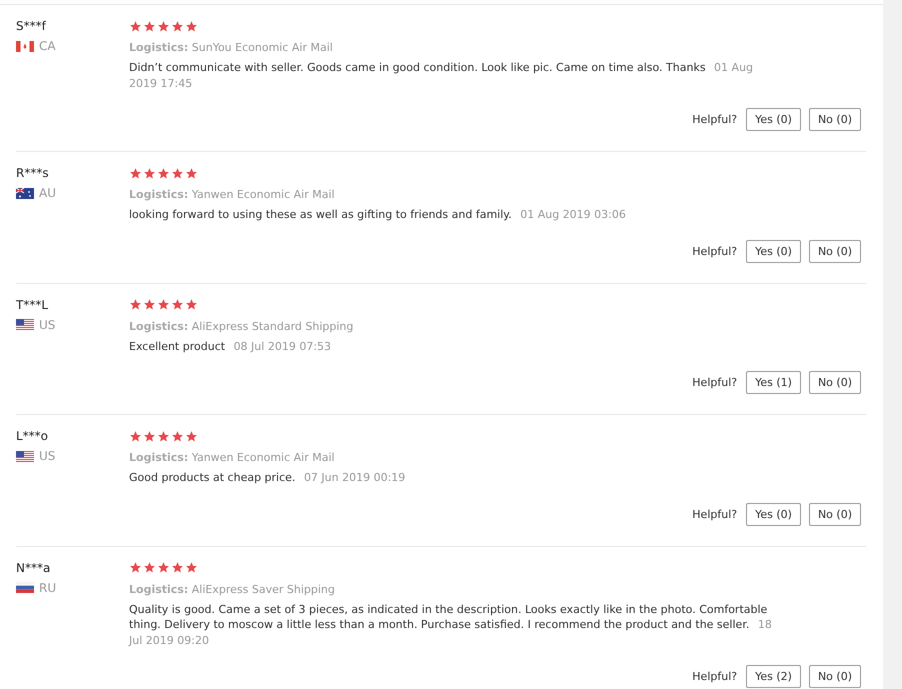  What do you see at coordinates (47, 46) in the screenshot?
I see `country-code: CA` at bounding box center [47, 46].